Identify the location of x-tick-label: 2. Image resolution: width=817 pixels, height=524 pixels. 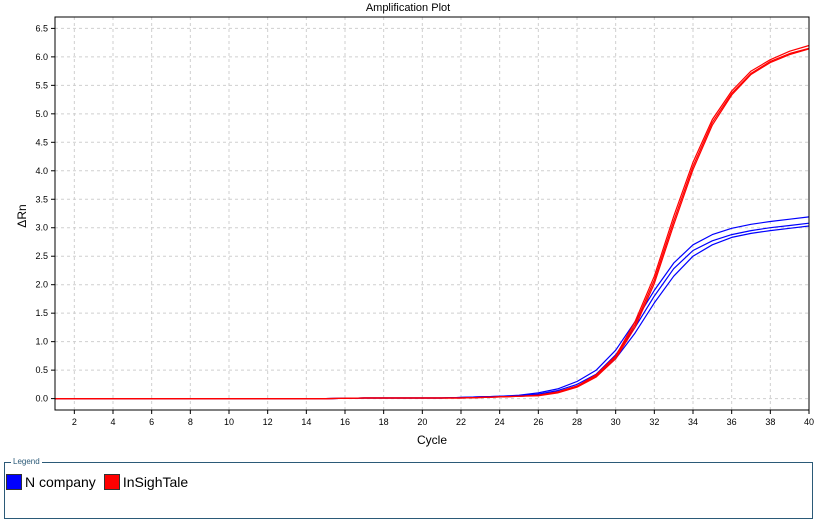
(74, 422).